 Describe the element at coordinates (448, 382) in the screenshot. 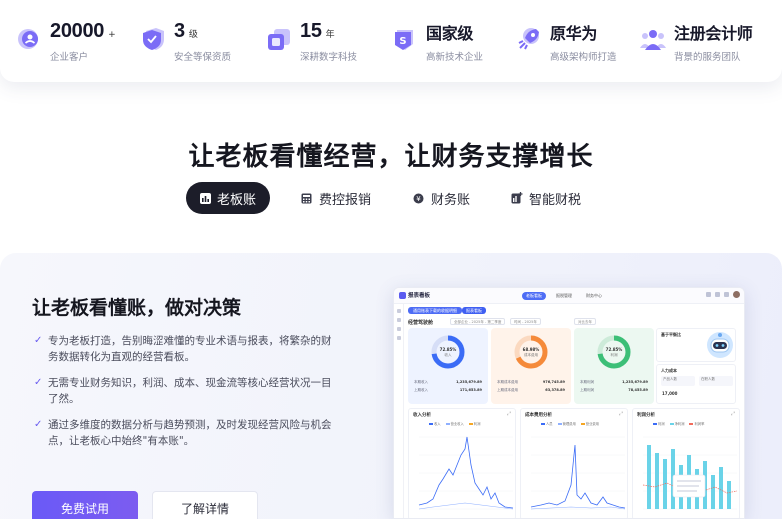

I see `kpi-row: 本期收入 1,235,679.89` at that location.